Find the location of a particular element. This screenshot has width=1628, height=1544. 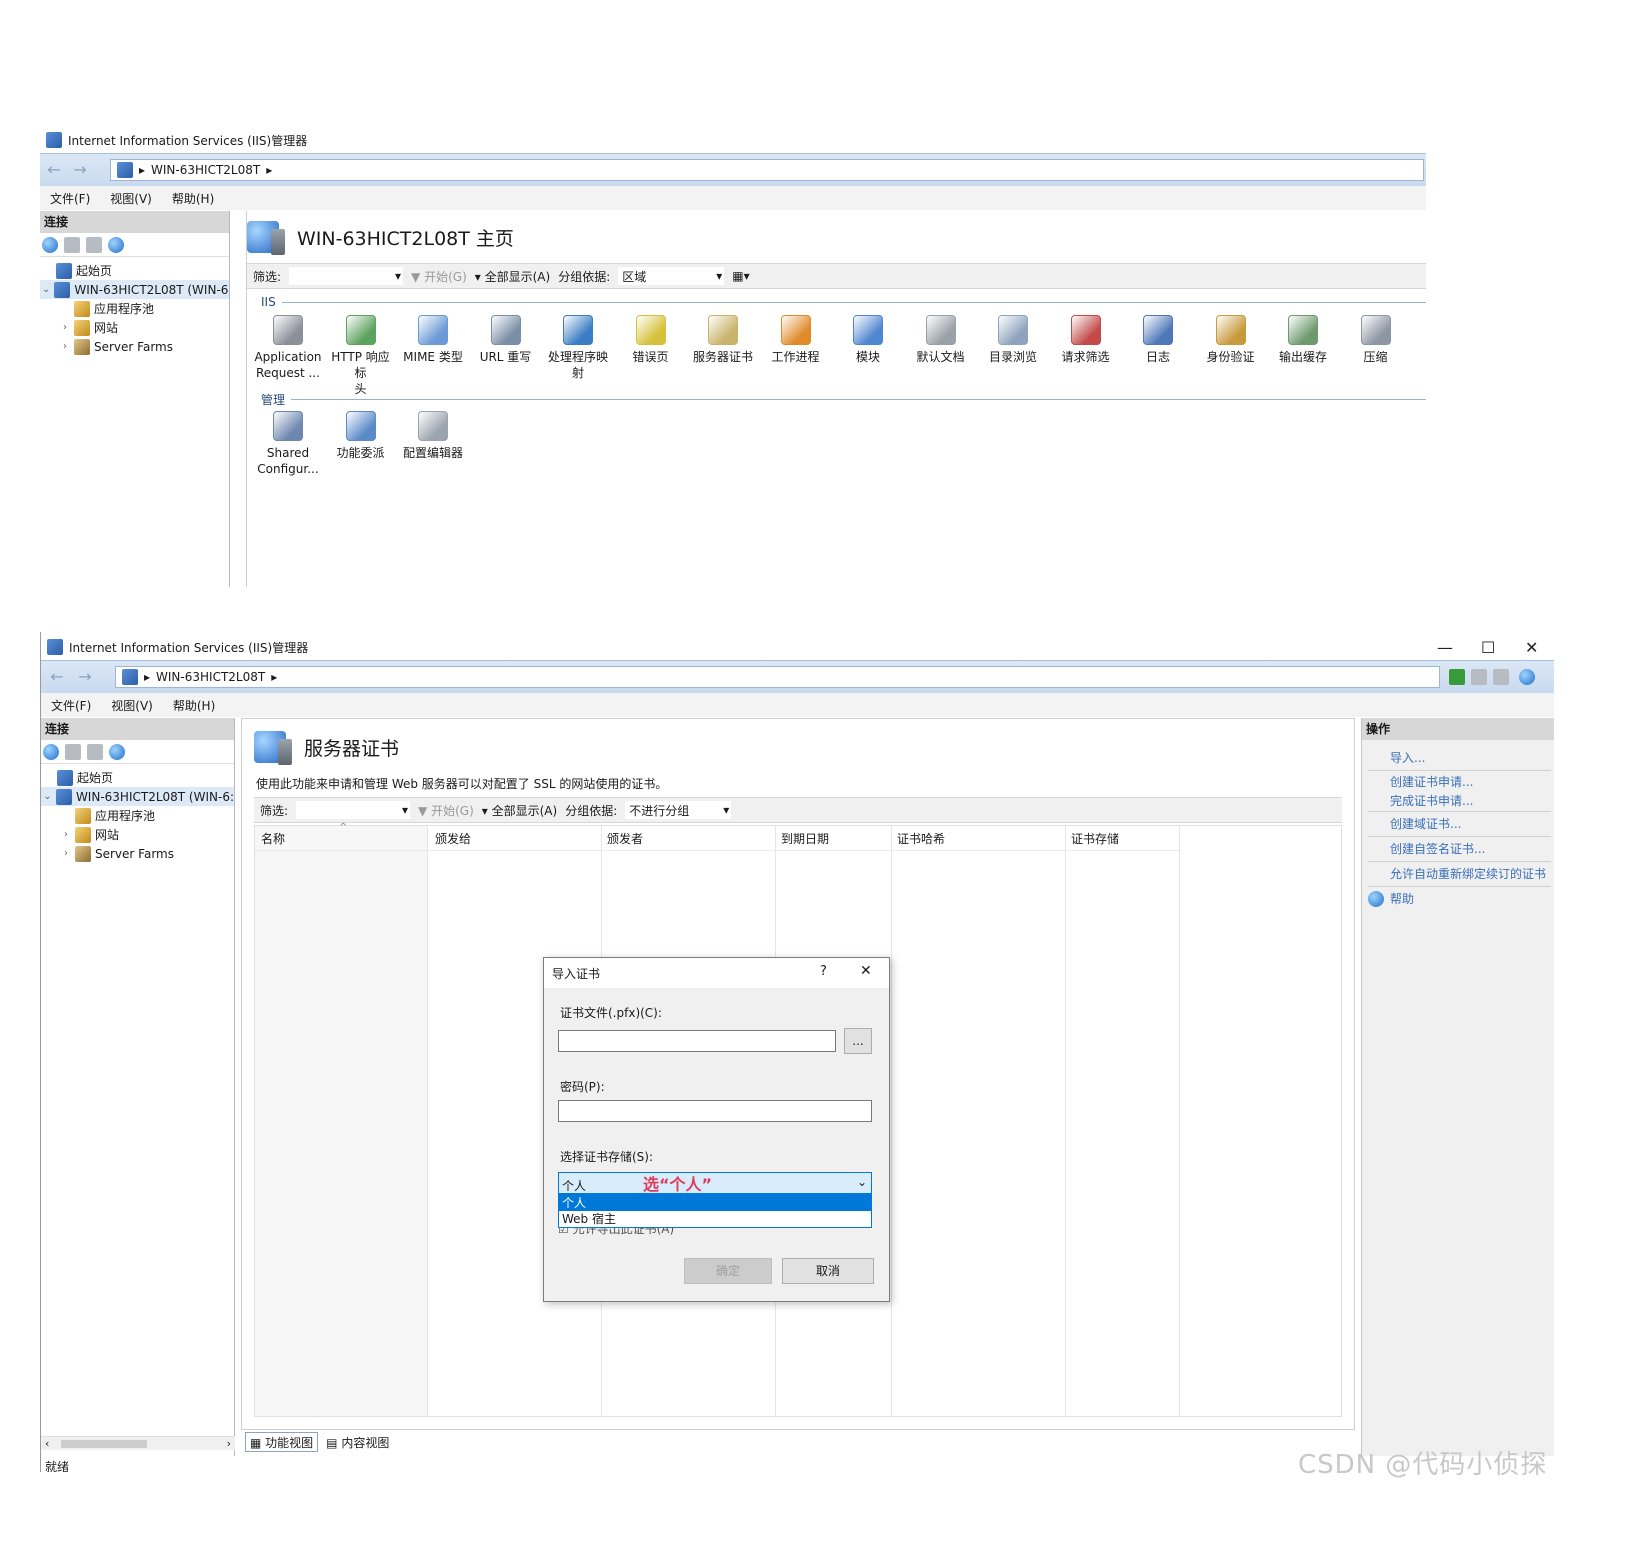

feature-iis-11: 请求筛选 is located at coordinates (1086, 340).